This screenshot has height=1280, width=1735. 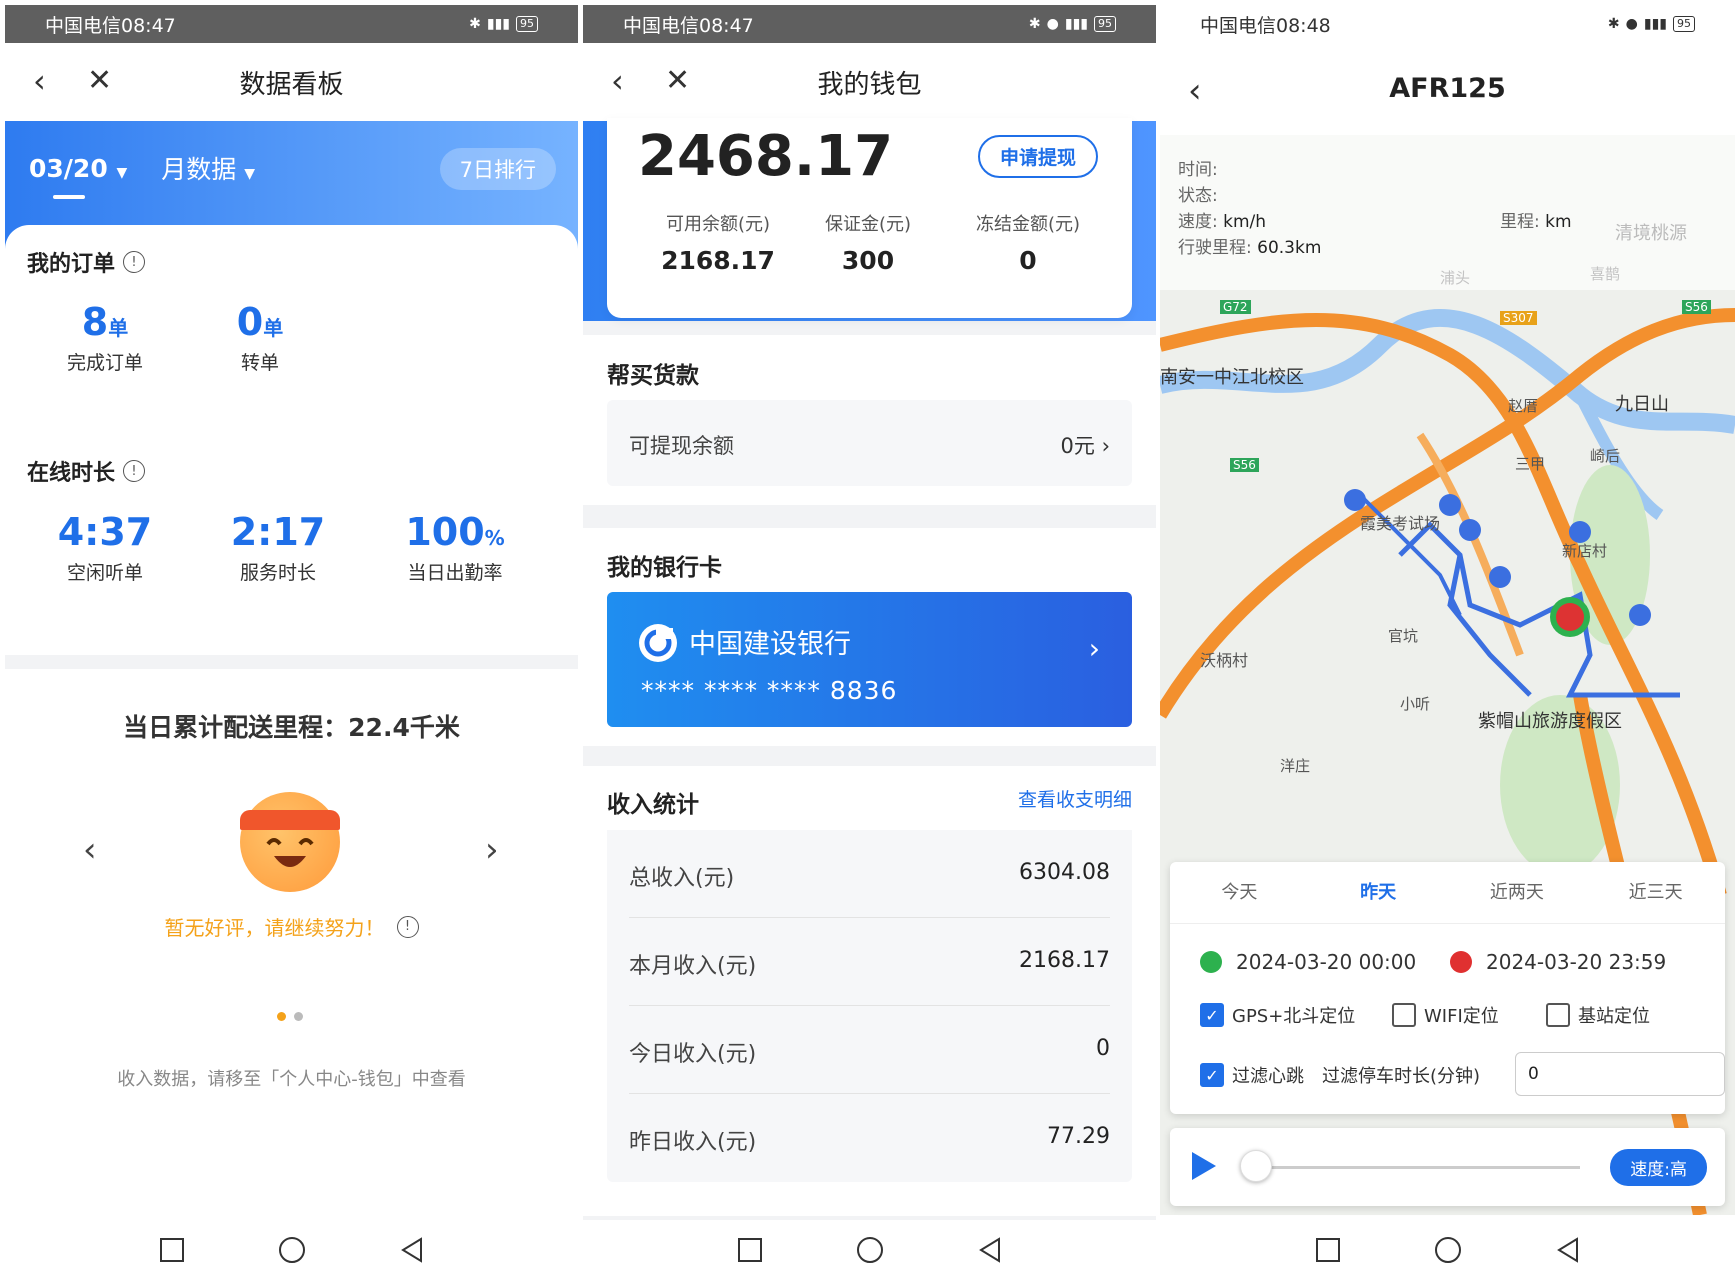 I want to click on playback-slider, so click(x=1415, y=1167).